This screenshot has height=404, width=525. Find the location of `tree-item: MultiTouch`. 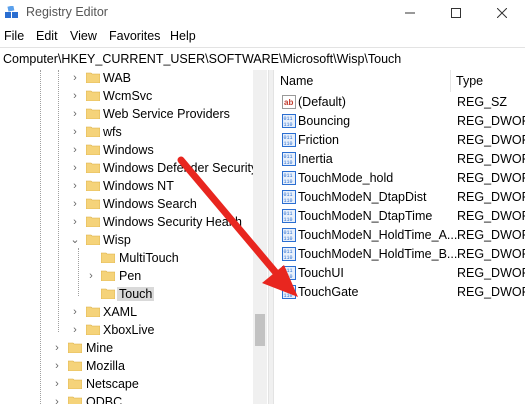

tree-item: MultiTouch is located at coordinates (127, 259).